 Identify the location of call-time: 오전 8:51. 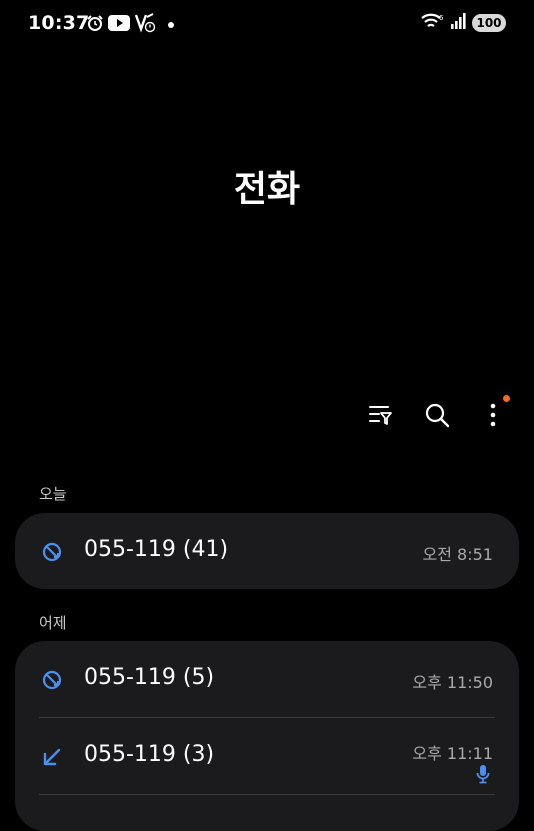
(457, 554).